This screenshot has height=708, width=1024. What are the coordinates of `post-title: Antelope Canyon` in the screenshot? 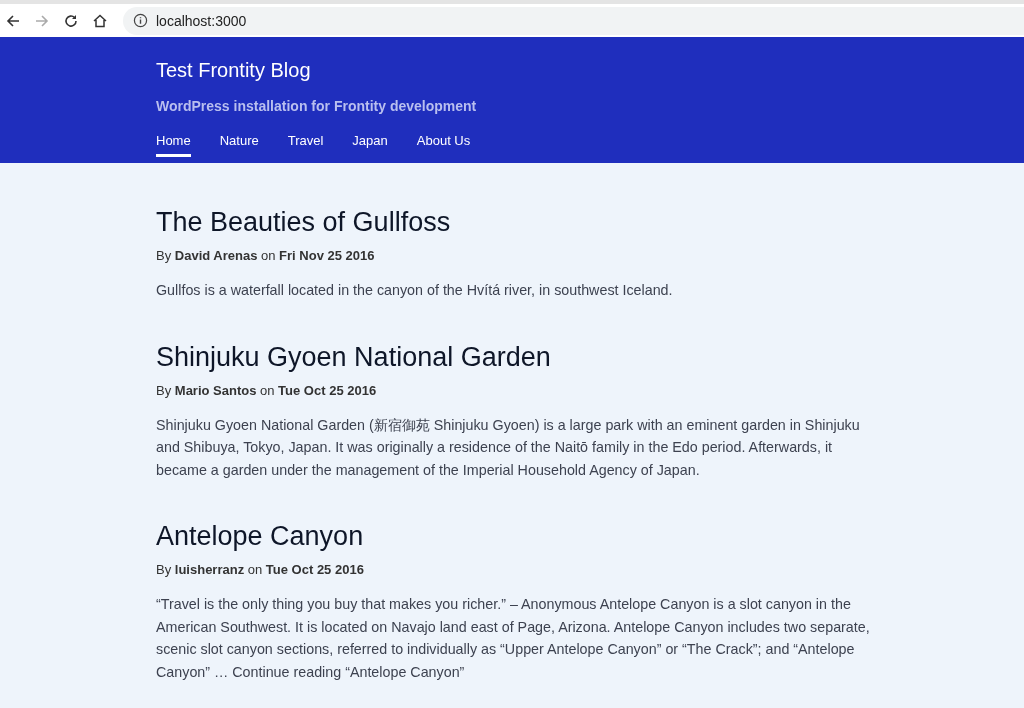 It's located at (521, 536).